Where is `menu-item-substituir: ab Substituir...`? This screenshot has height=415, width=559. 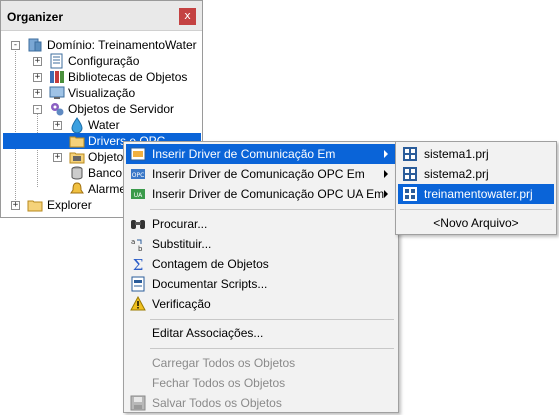 menu-item-substituir: ab Substituir... is located at coordinates (261, 244).